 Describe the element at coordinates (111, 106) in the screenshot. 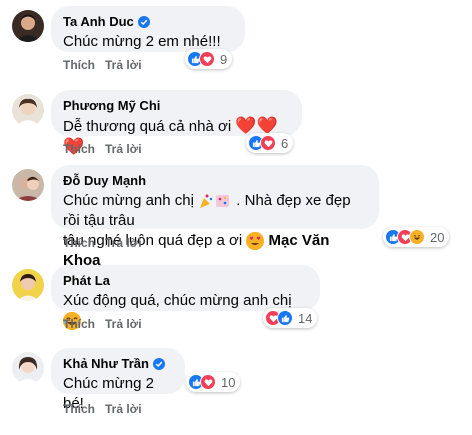

I see `commenter-name: Phương Mỹ Chi` at that location.